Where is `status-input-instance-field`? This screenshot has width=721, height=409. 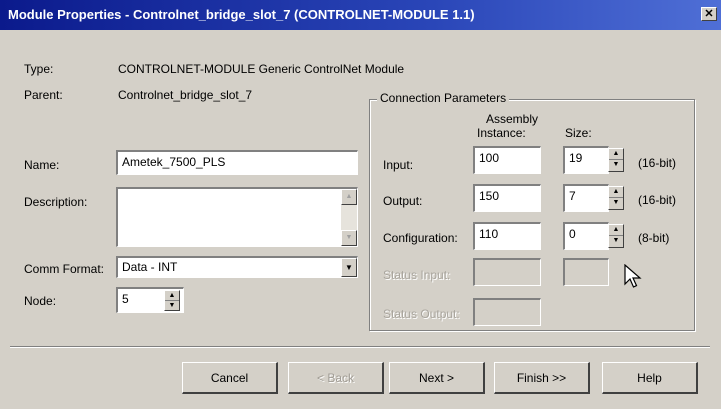
status-input-instance-field is located at coordinates (507, 272).